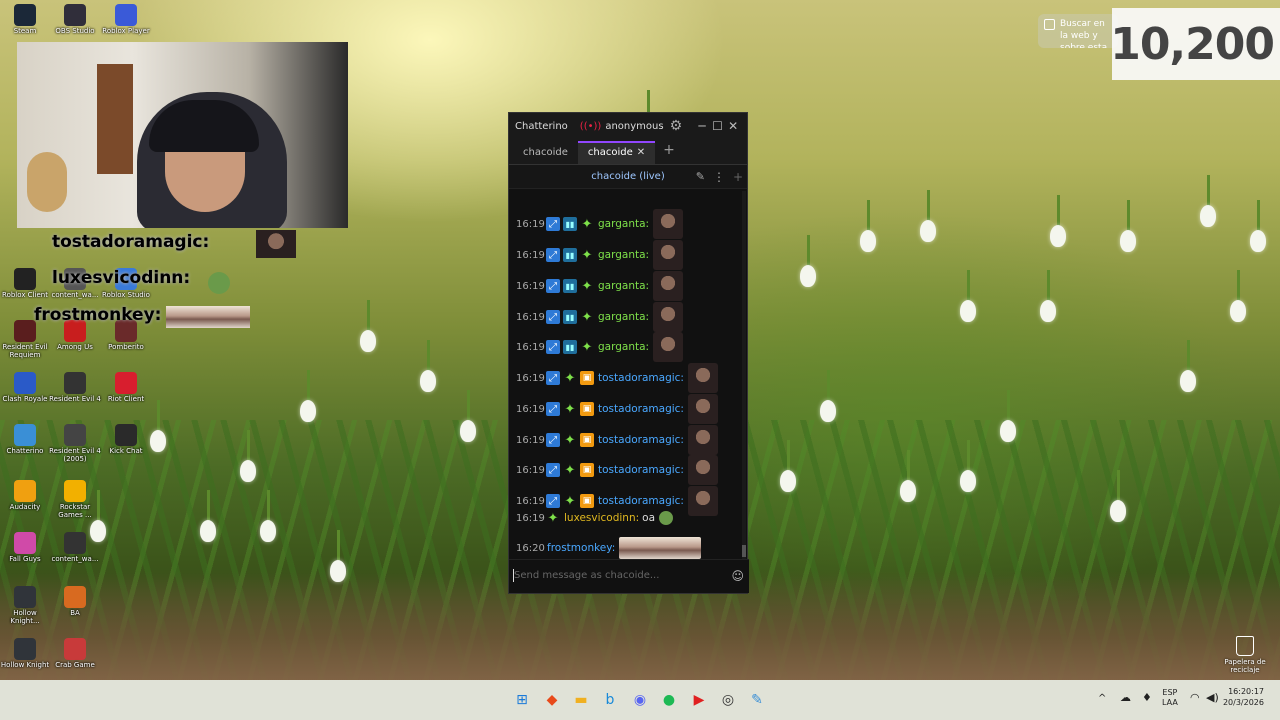 Image resolution: width=1280 pixels, height=720 pixels. What do you see at coordinates (666, 518) in the screenshot?
I see `chat-emote-small` at bounding box center [666, 518].